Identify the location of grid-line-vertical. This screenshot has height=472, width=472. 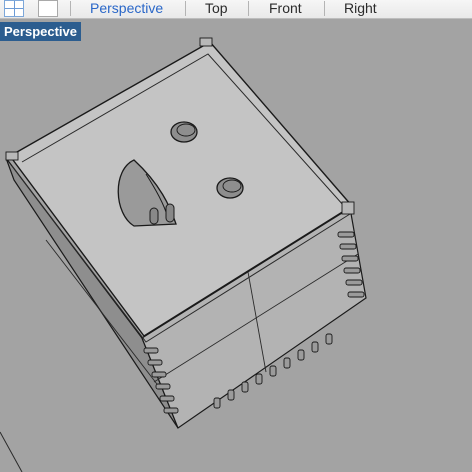
(14, 8).